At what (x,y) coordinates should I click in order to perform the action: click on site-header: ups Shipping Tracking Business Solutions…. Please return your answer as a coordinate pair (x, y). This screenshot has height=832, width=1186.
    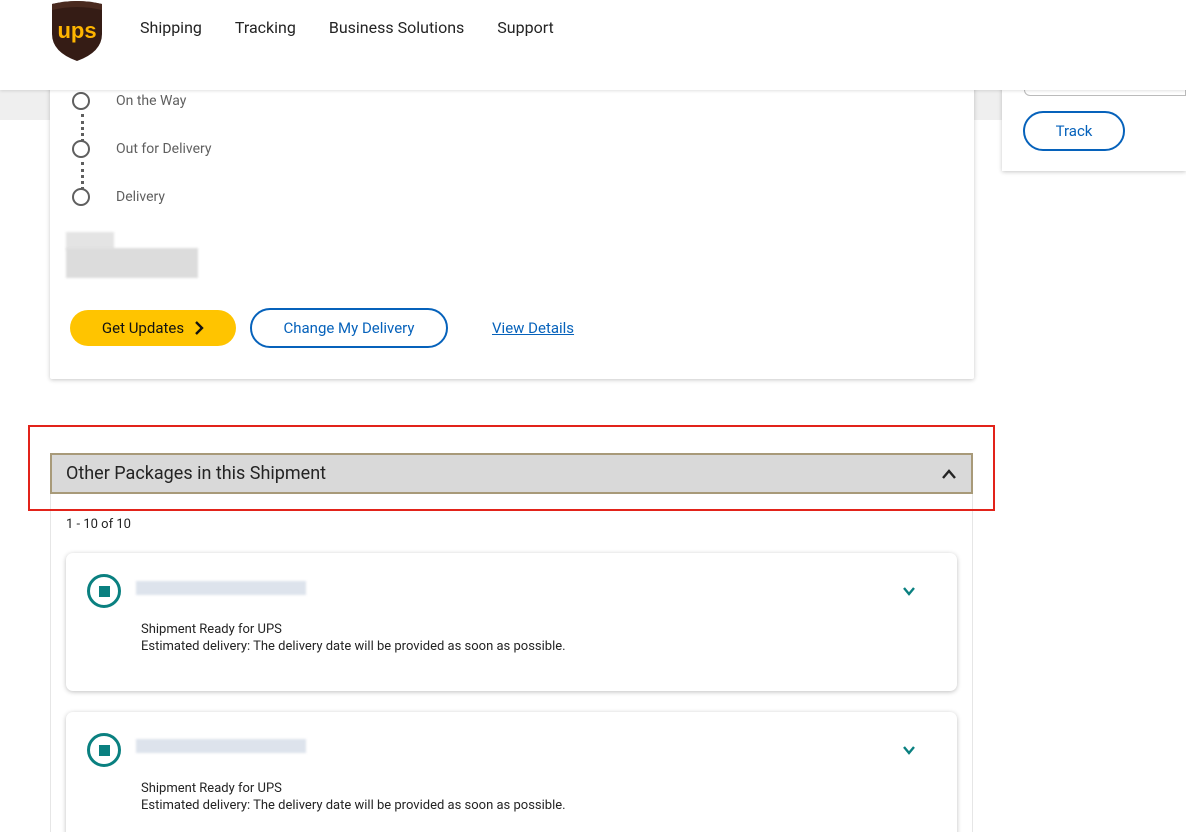
    Looking at the image, I should click on (593, 45).